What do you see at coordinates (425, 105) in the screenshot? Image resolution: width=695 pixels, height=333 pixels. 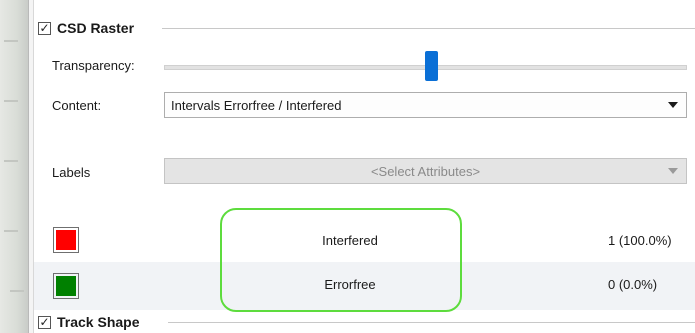 I see `content-dropdown: Intervals Errorfree / Interfered` at bounding box center [425, 105].